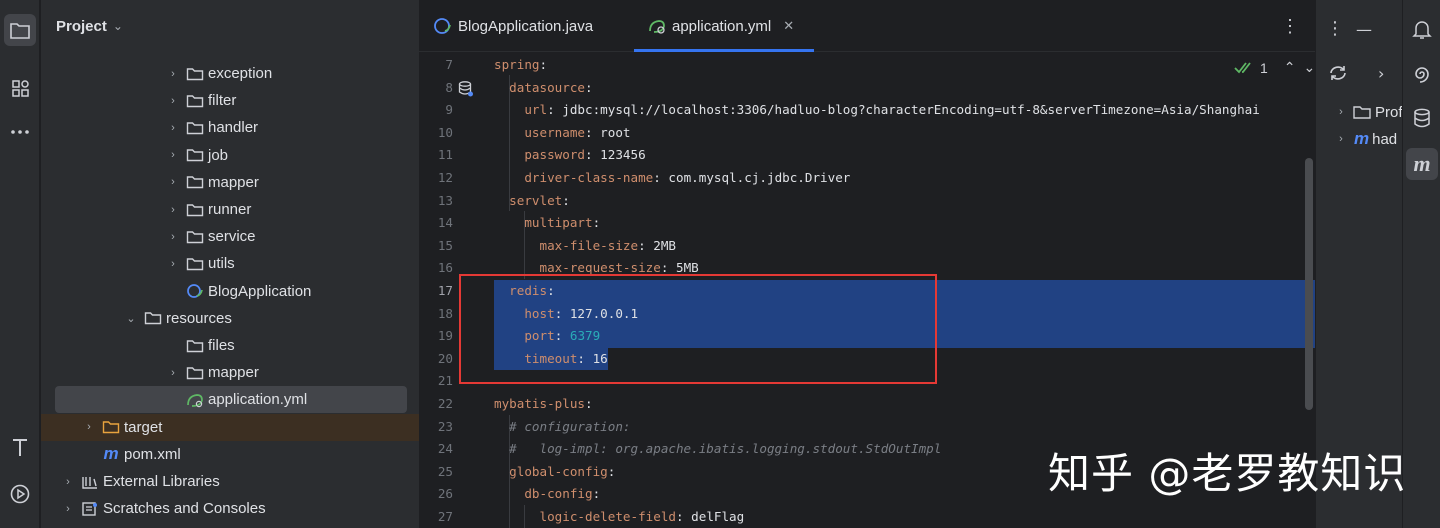 This screenshot has width=1440, height=528. What do you see at coordinates (589, 245) in the screenshot?
I see `yaml-key: max-file-size` at bounding box center [589, 245].